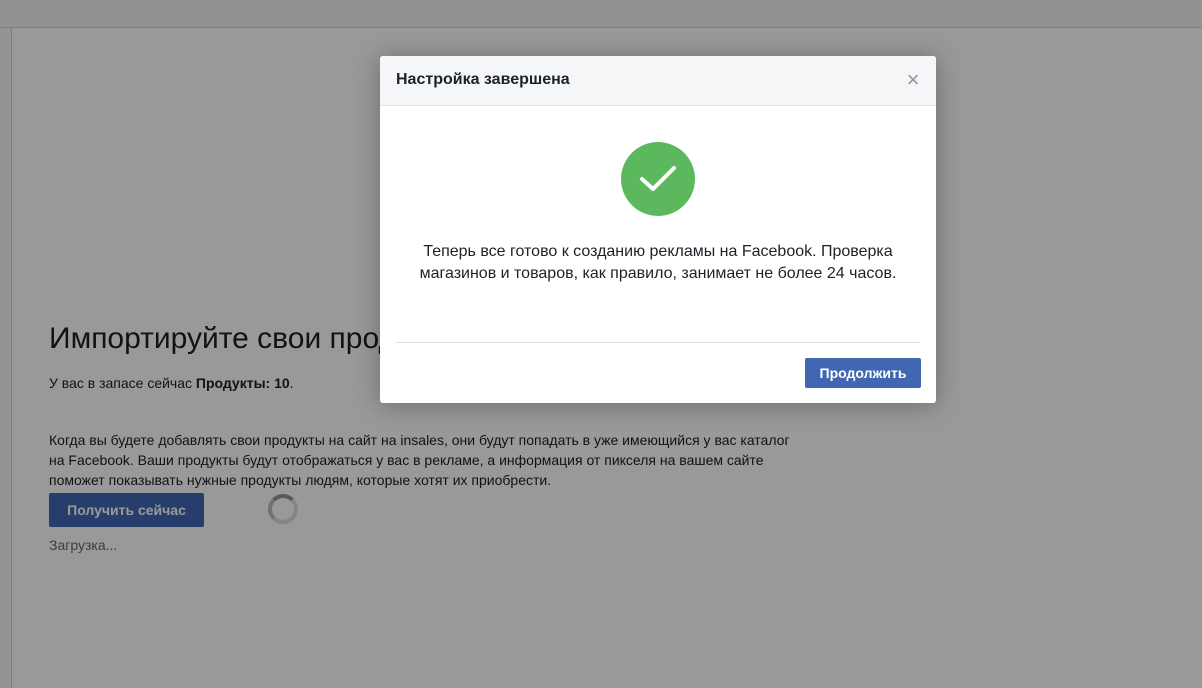 The height and width of the screenshot is (688, 1202). I want to click on check-icon, so click(658, 178).